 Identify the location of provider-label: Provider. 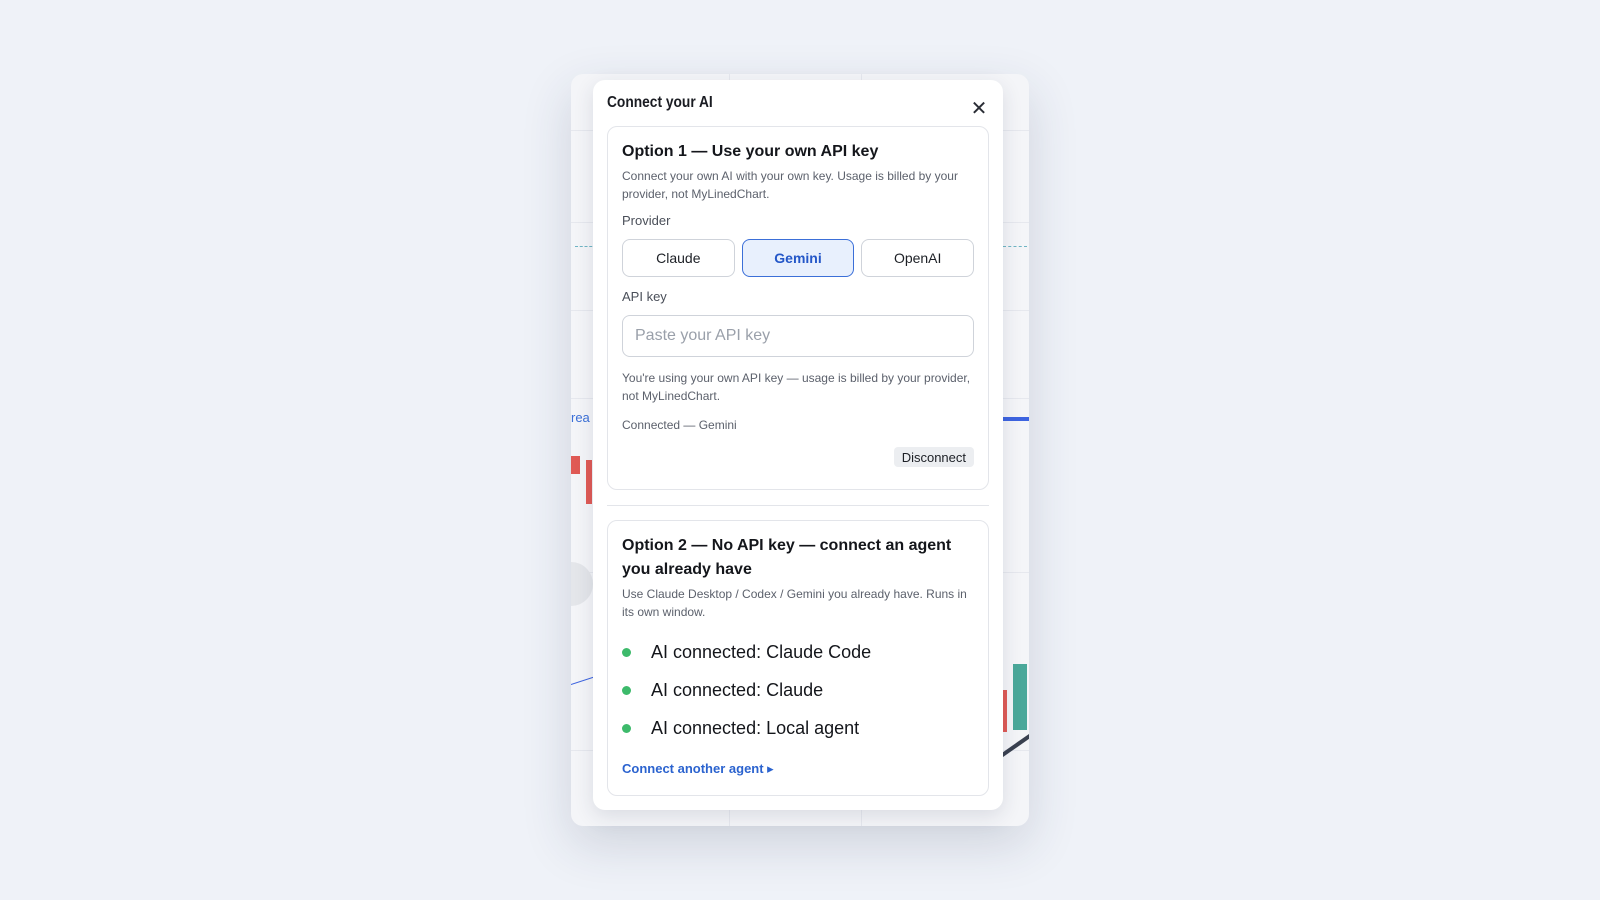
(646, 220).